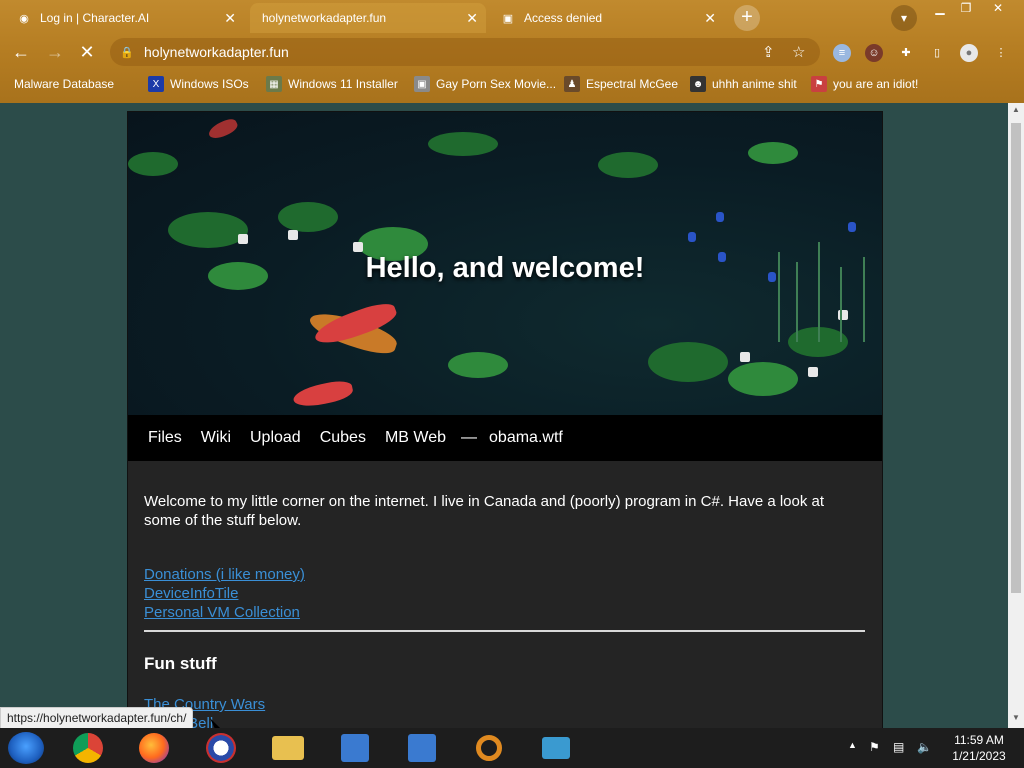 Image resolution: width=1024 pixels, height=768 pixels. Describe the element at coordinates (621, 84) in the screenshot. I see `bookmark-espectral-mcgee: ♟ Espectral McGee` at that location.